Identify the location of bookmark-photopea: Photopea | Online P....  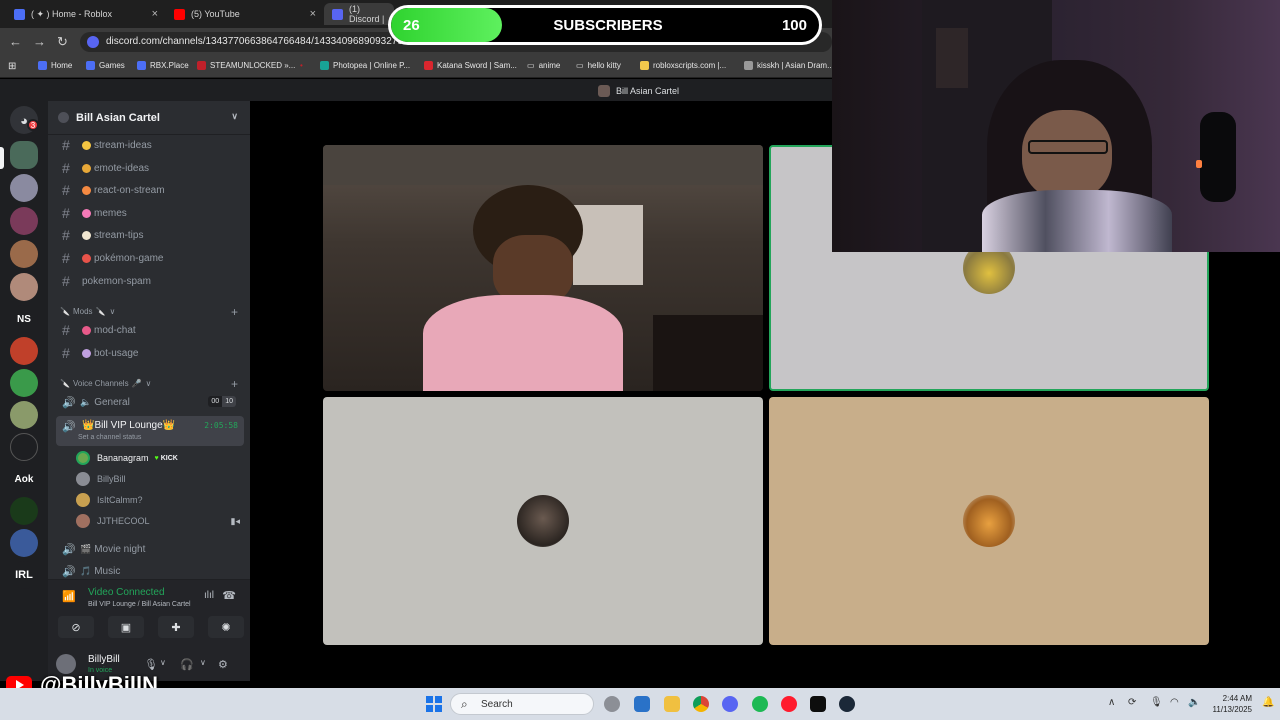
(365, 65).